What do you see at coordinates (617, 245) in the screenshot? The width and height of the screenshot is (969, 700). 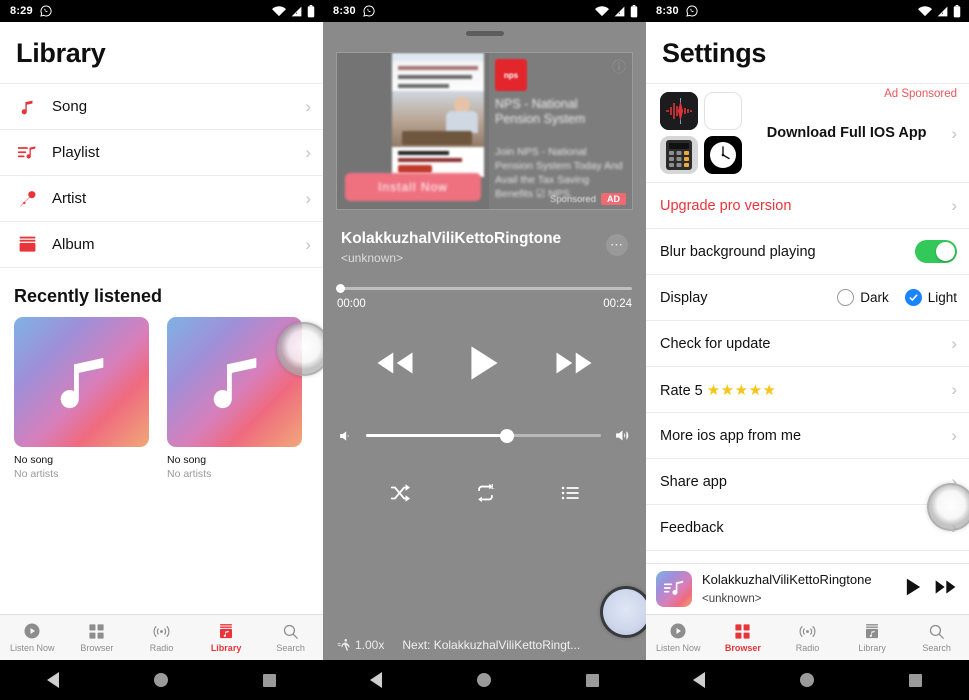 I see `more-options-icon: ⋯` at bounding box center [617, 245].